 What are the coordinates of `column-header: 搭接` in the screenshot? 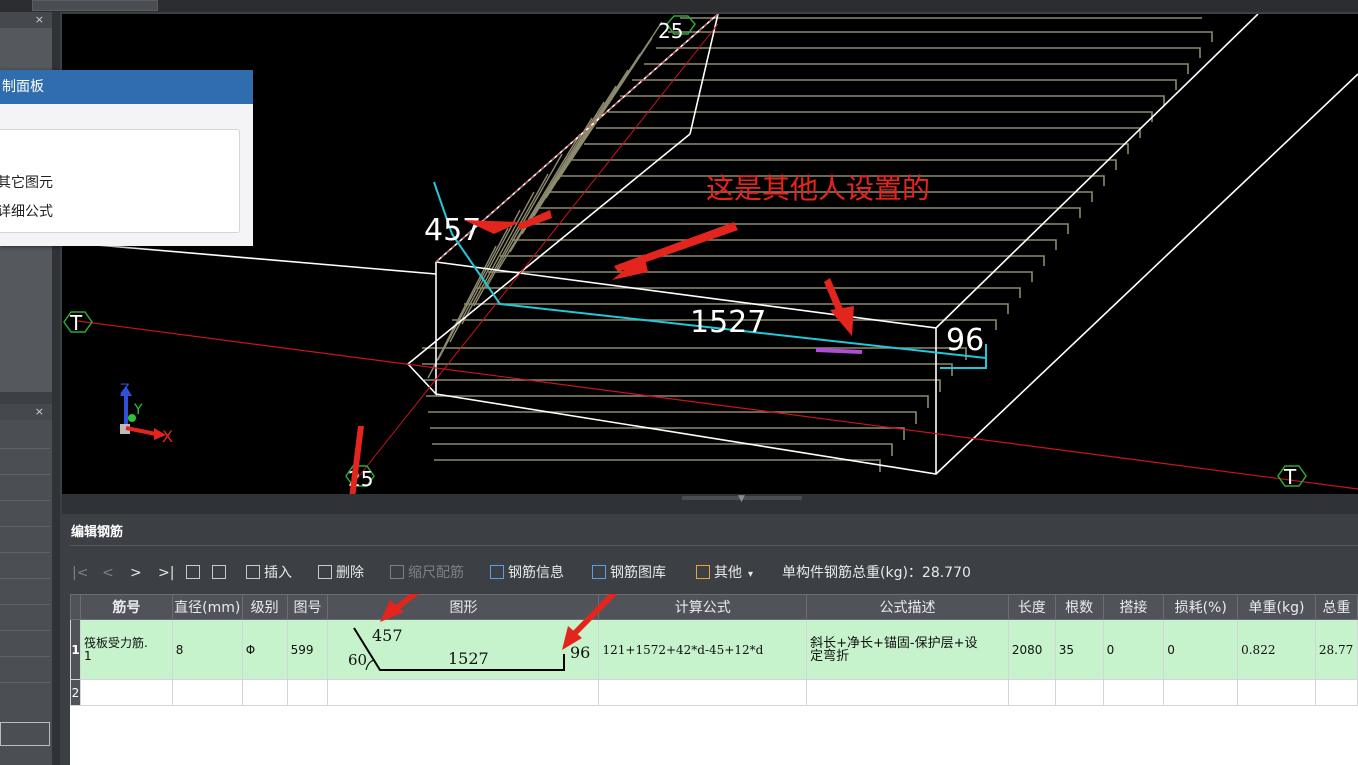 It's located at (1133, 607).